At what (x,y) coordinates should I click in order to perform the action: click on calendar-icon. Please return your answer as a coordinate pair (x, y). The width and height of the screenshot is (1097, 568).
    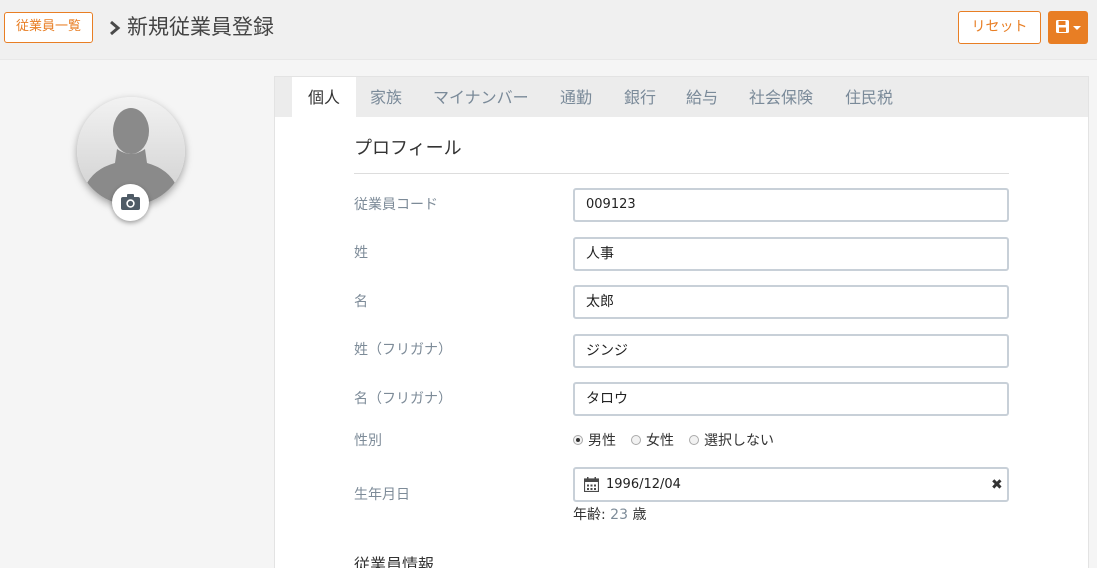
    Looking at the image, I should click on (591, 484).